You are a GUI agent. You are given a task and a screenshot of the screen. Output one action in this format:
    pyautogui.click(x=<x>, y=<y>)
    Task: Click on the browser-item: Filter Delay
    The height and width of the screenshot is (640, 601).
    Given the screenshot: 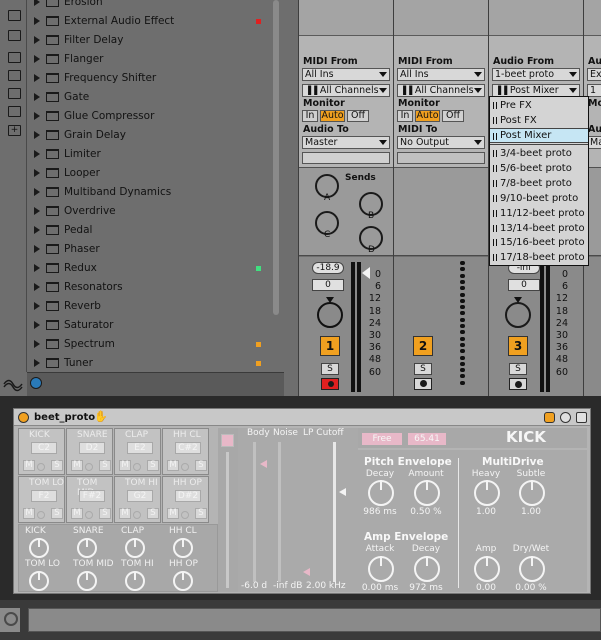 What is the action you would take?
    pyautogui.click(x=149, y=40)
    